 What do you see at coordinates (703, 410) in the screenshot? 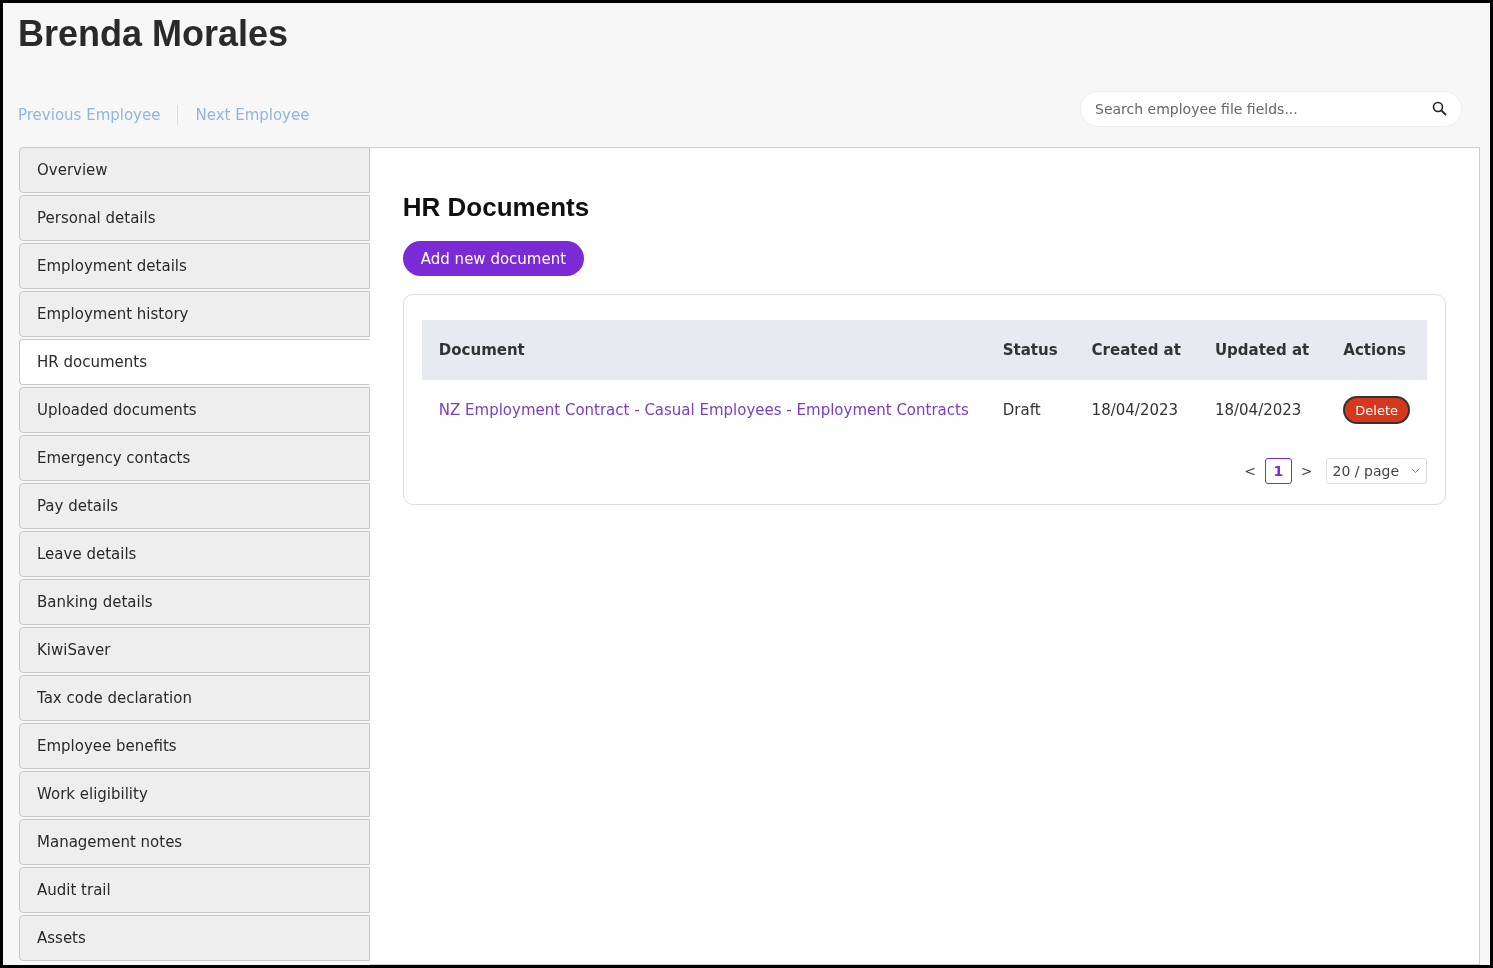
I see `document-link: NZ Employment Contract - Casual Employees - Employment Contracts` at bounding box center [703, 410].